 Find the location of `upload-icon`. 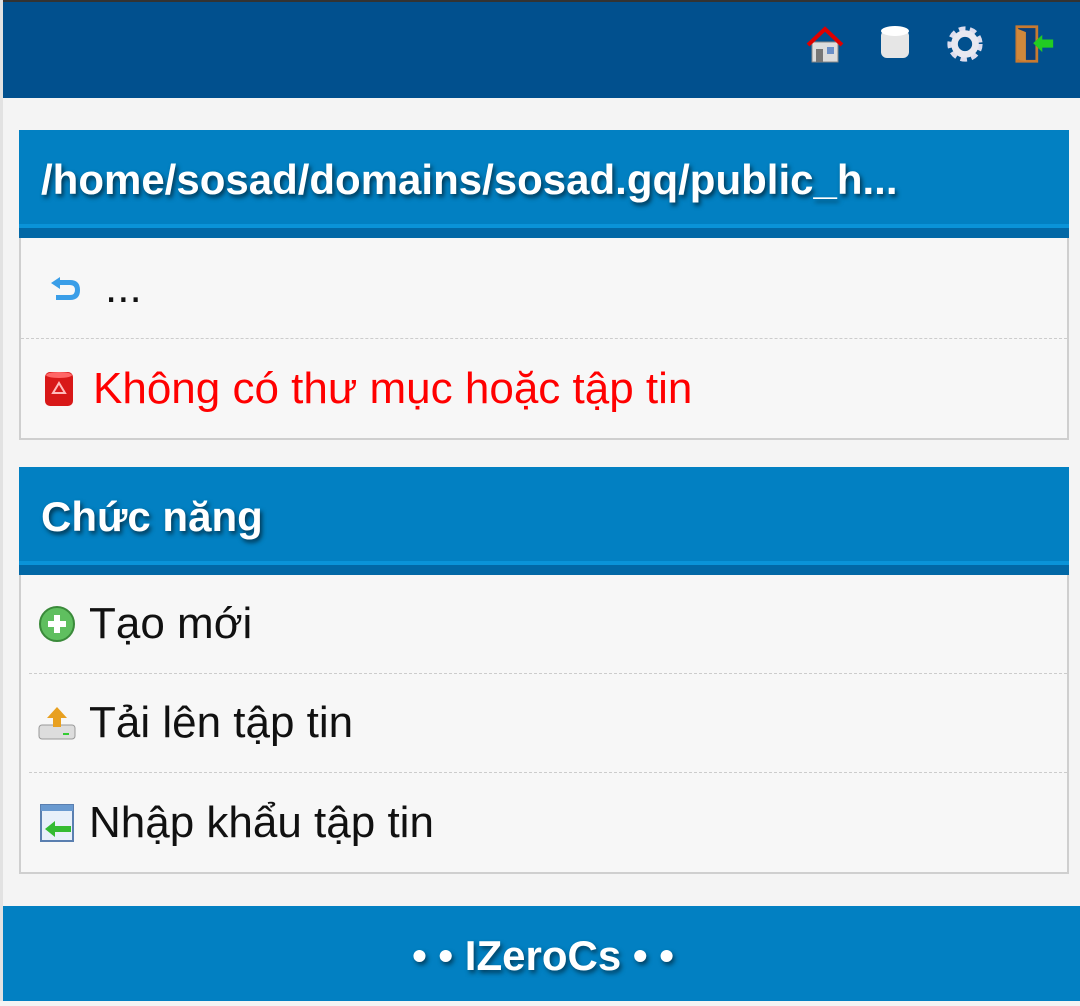

upload-icon is located at coordinates (57, 723).